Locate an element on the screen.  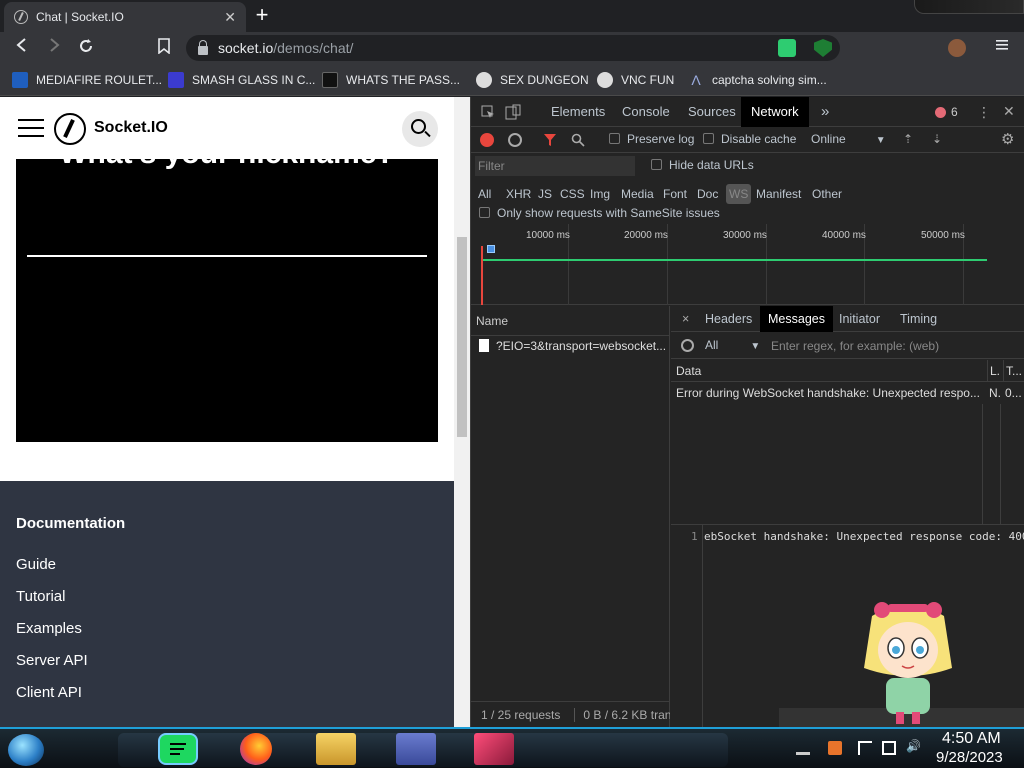
tab-initiator: Initiator is located at coordinates (859, 319).